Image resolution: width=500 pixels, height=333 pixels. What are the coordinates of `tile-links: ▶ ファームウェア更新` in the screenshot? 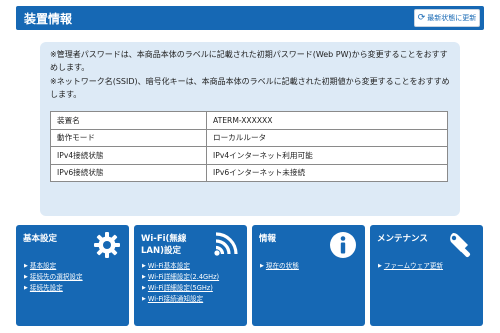 It's located at (410, 266).